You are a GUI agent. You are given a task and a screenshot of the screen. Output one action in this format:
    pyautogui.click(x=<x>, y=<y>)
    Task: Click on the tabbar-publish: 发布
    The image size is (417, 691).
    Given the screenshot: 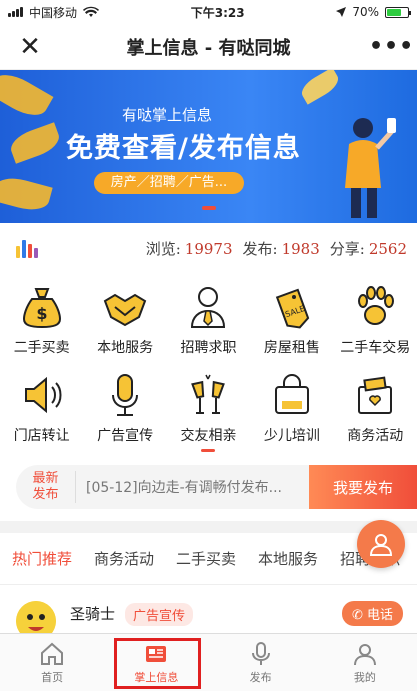 What is the action you would take?
    pyautogui.click(x=261, y=662)
    